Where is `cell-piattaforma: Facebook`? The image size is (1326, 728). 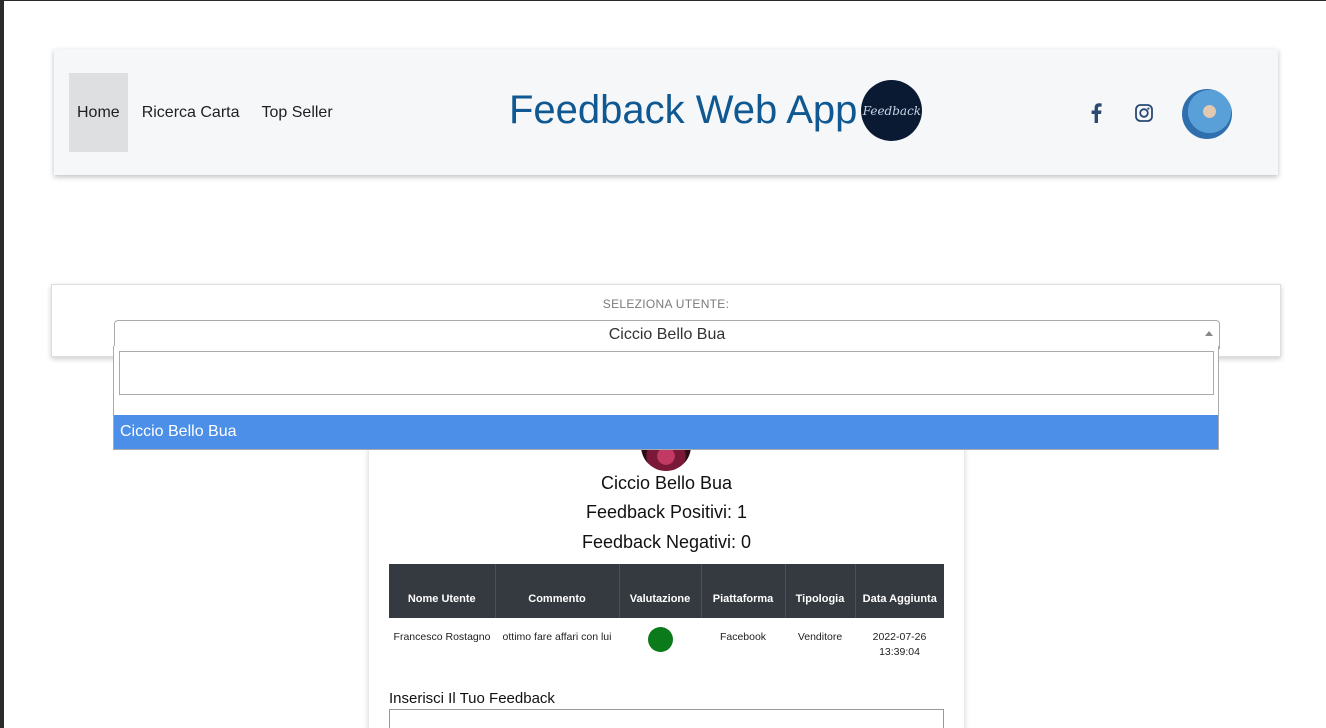
cell-piattaforma: Facebook is located at coordinates (743, 637).